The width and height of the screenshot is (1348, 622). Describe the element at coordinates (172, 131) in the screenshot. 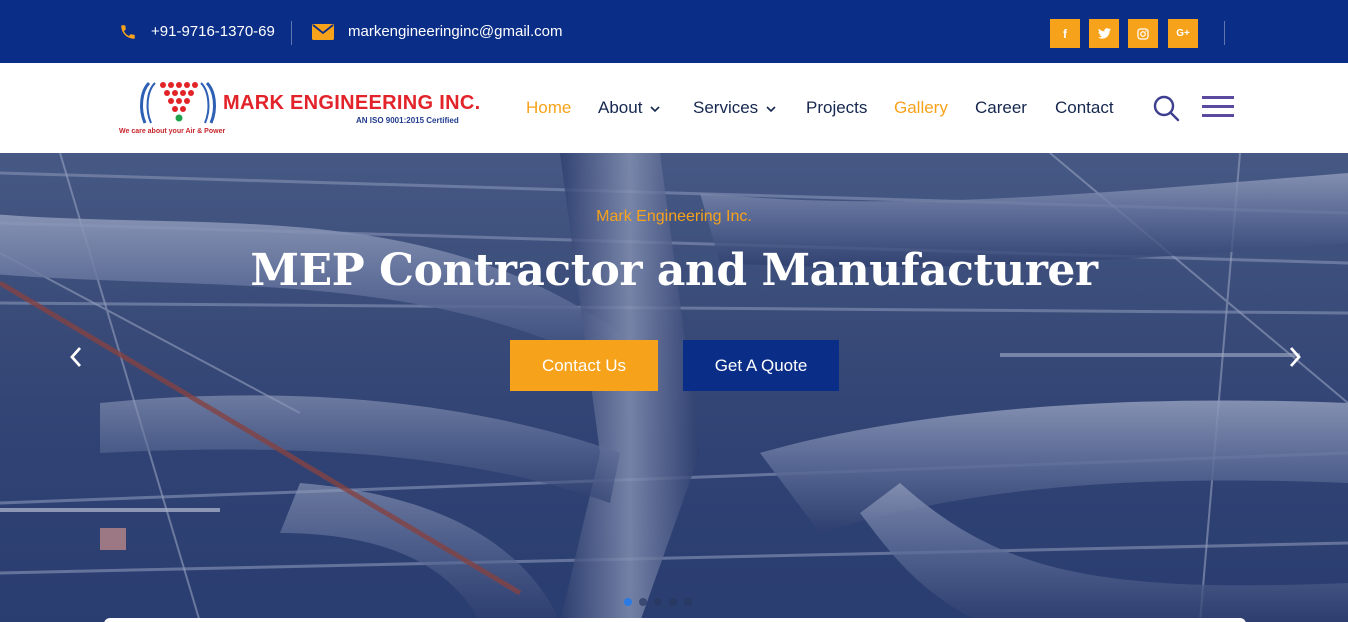

I see `brand-tagline: We care about your Air & Power` at that location.